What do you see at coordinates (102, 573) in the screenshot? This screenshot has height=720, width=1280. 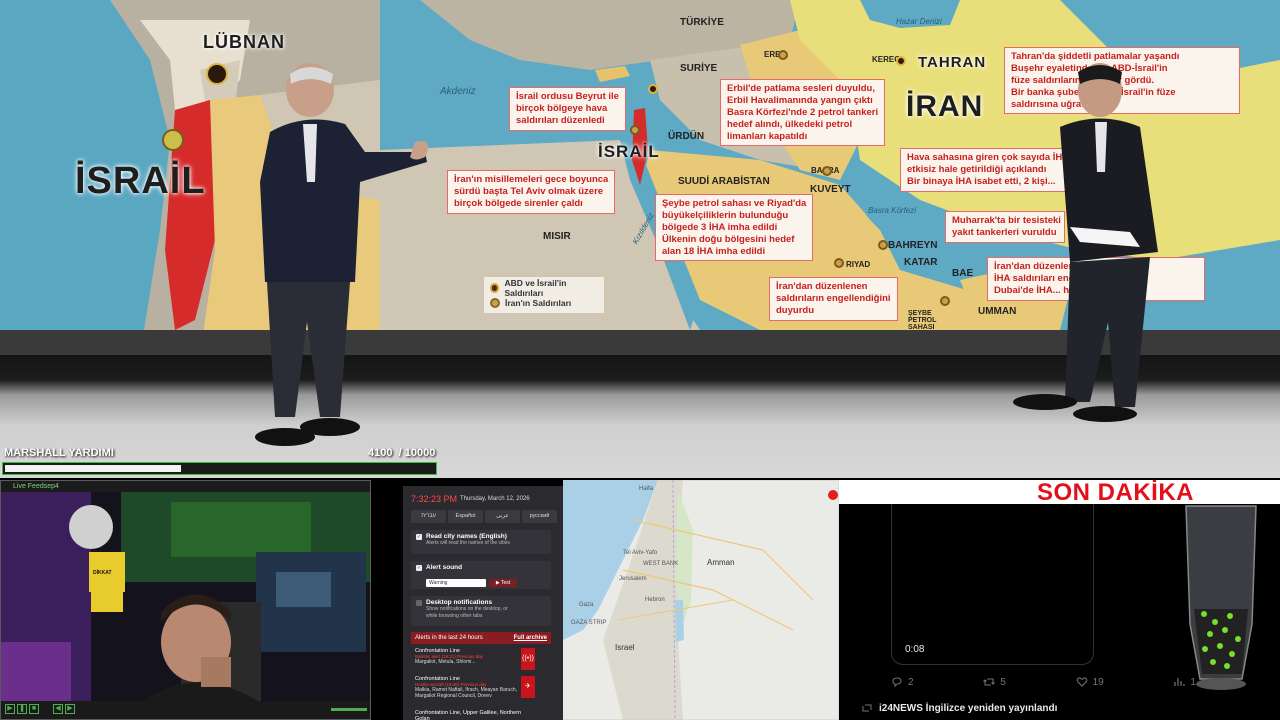 I see `warning-sign: DİKKAT` at bounding box center [102, 573].